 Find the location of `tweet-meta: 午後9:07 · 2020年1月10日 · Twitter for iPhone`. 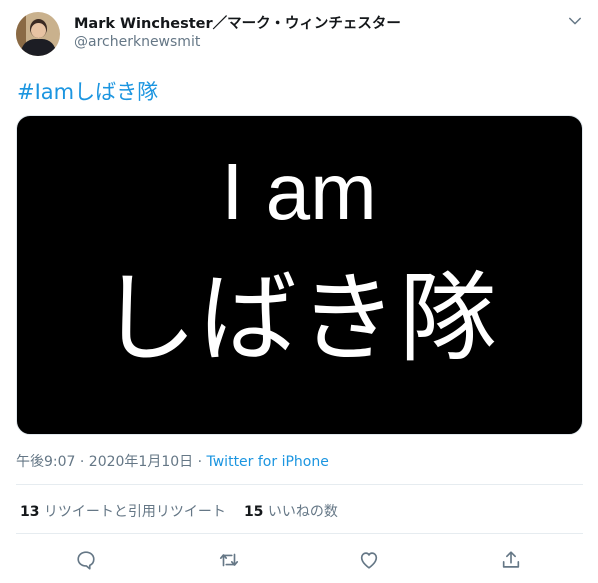

tweet-meta: 午後9:07 · 2020年1月10日 · Twitter for iPhone is located at coordinates (172, 461).